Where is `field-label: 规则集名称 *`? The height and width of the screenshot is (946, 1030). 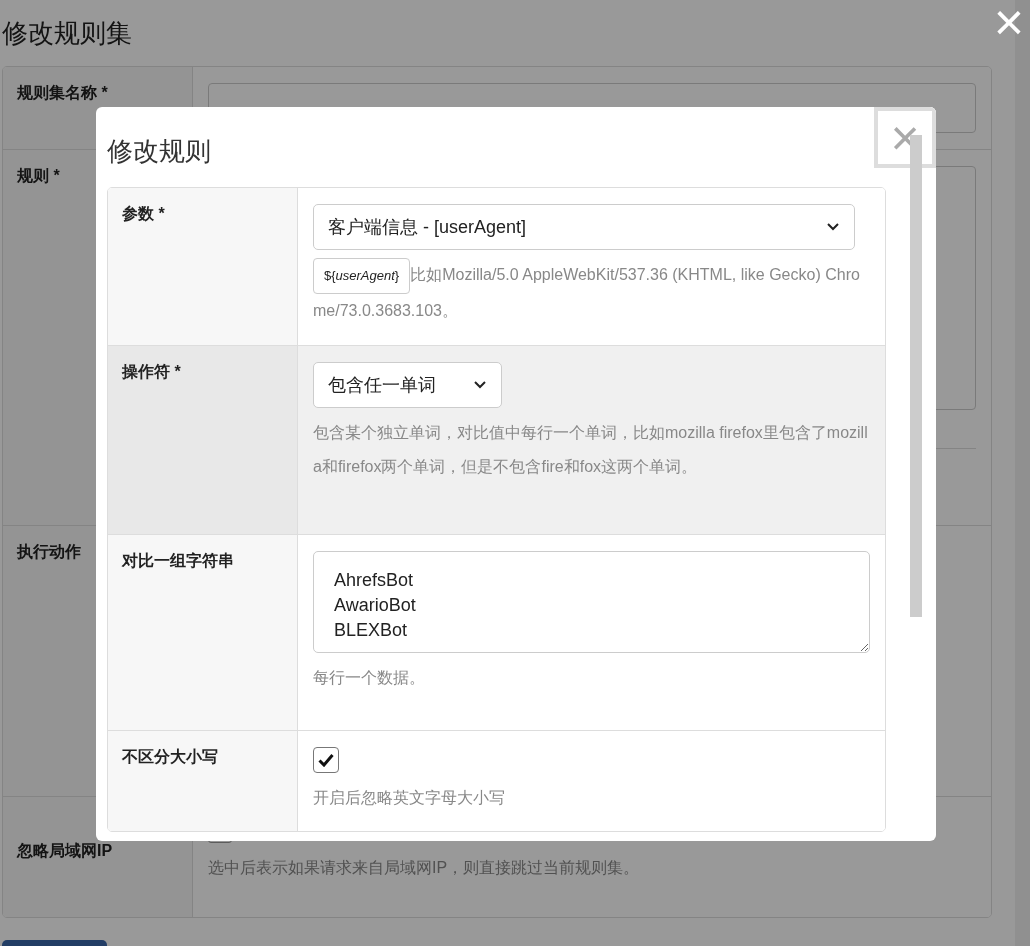
field-label: 规则集名称 * is located at coordinates (62, 92).